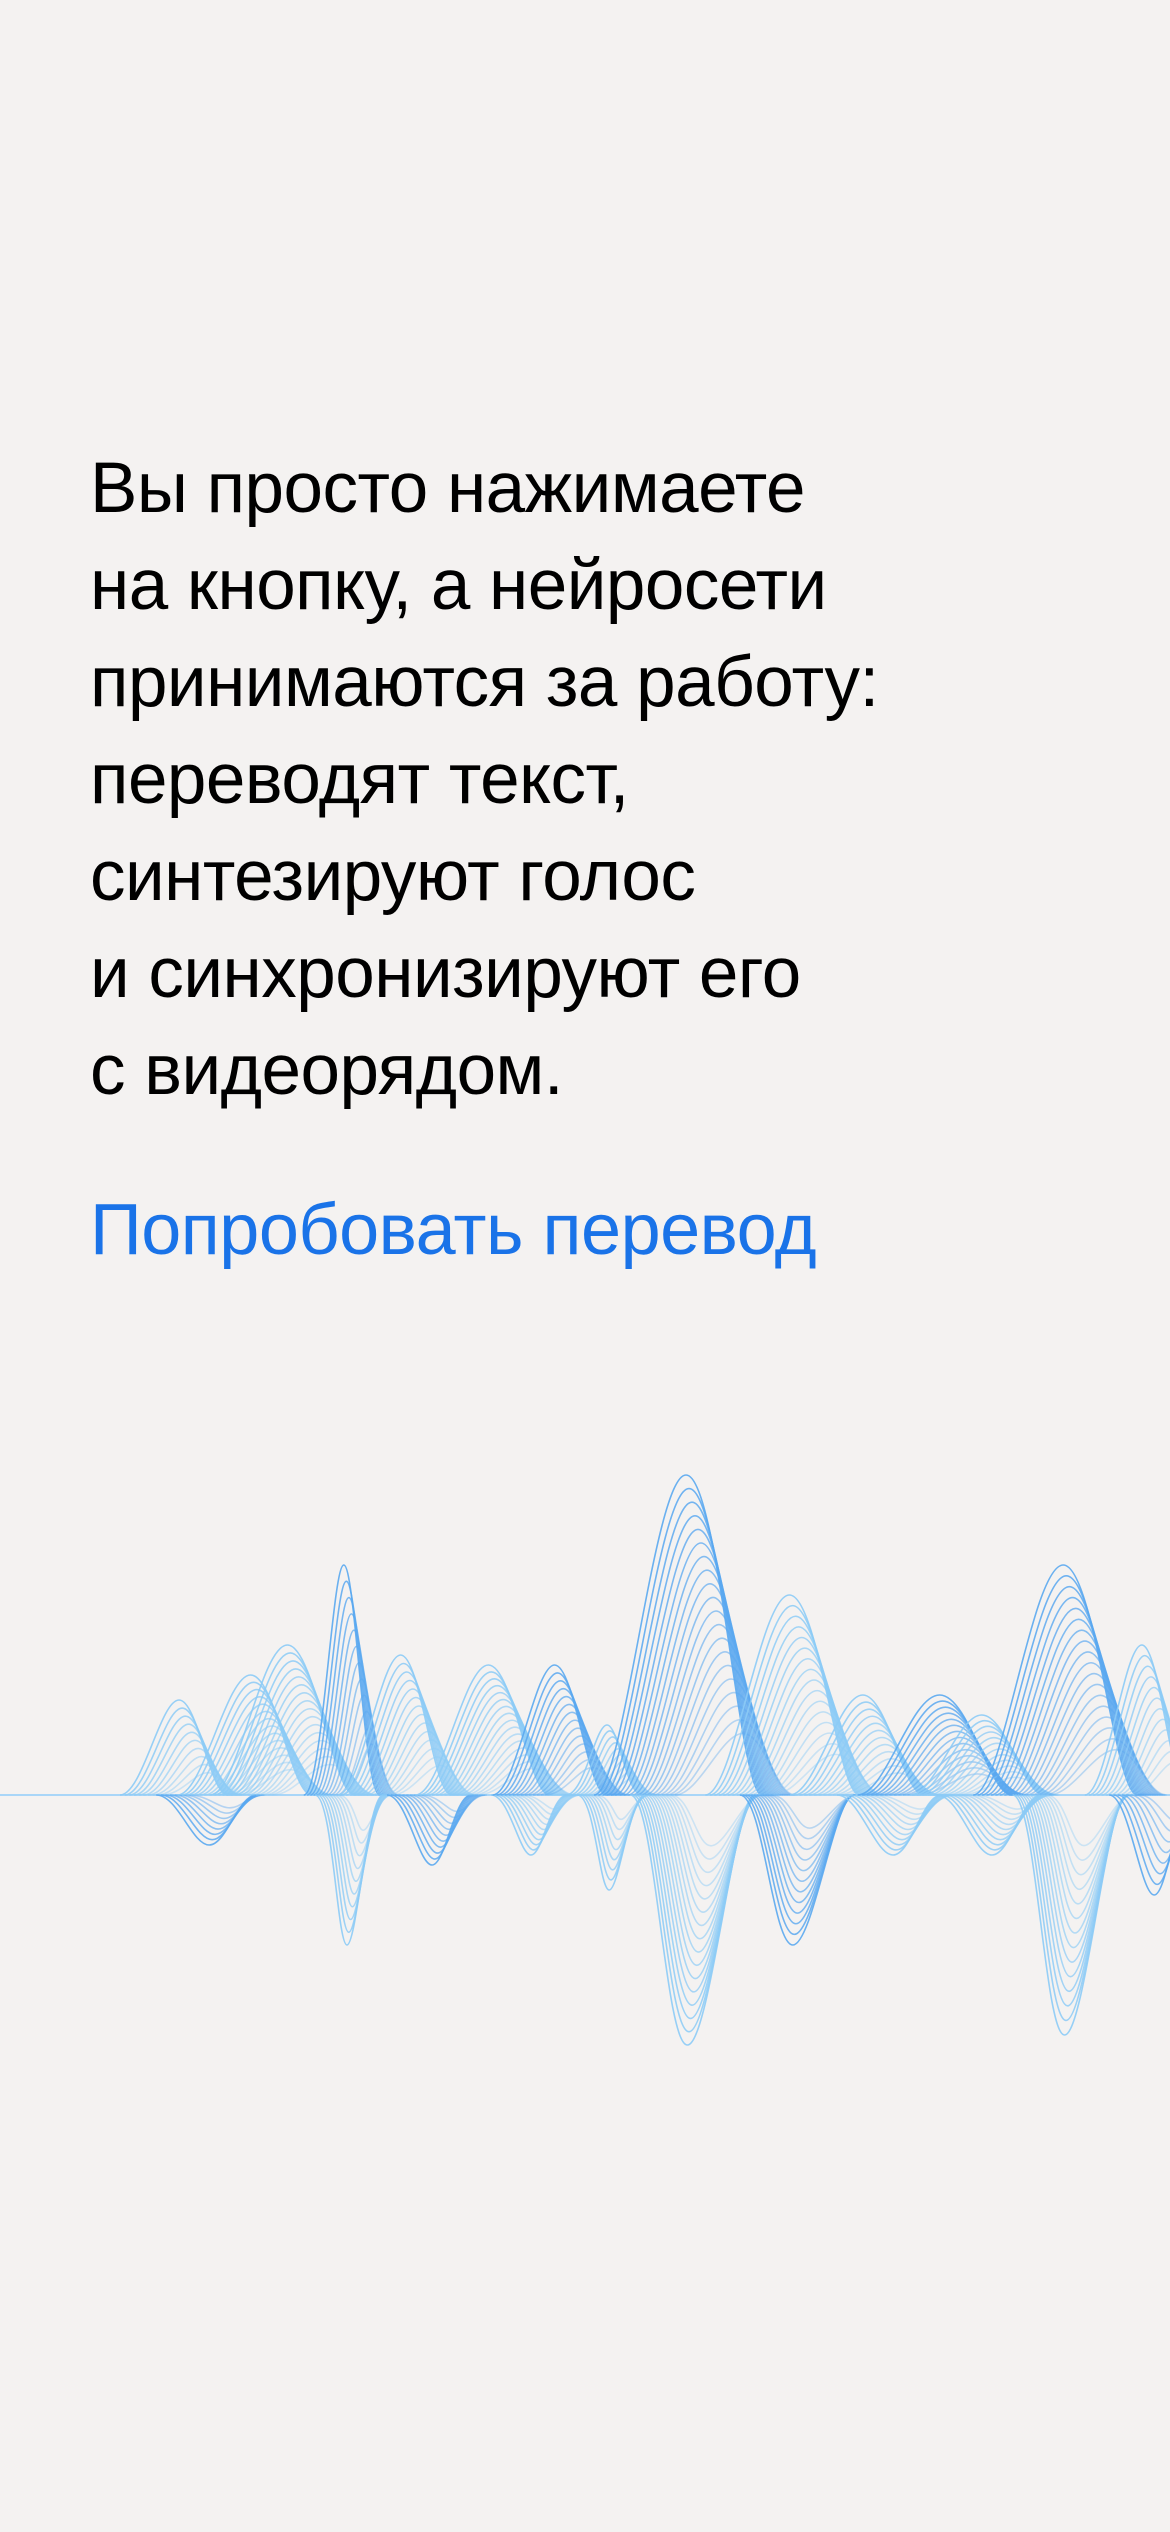 The image size is (1170, 2532). Describe the element at coordinates (453, 1230) in the screenshot. I see `try-translation-link: Попробовать перевод` at that location.